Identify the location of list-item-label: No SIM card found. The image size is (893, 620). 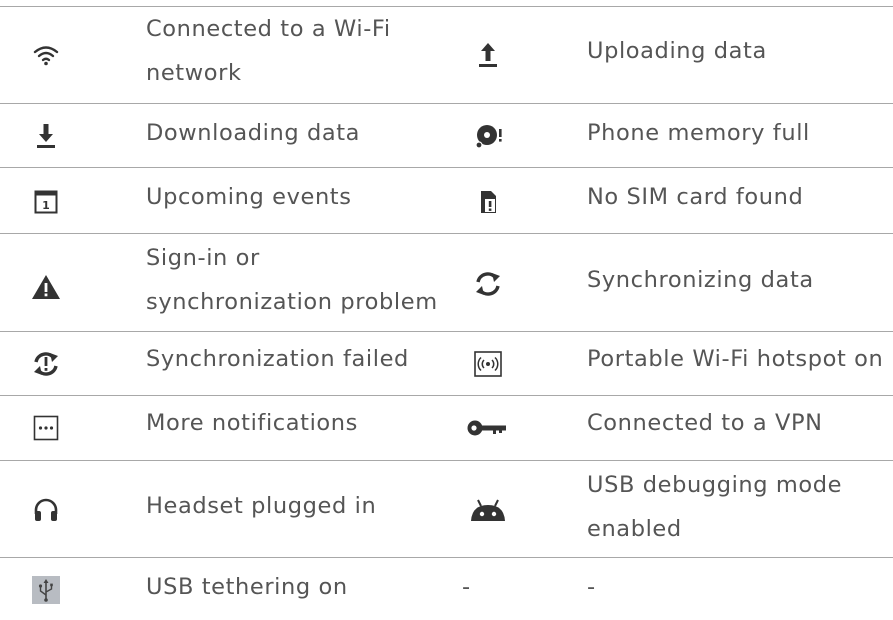
(695, 197).